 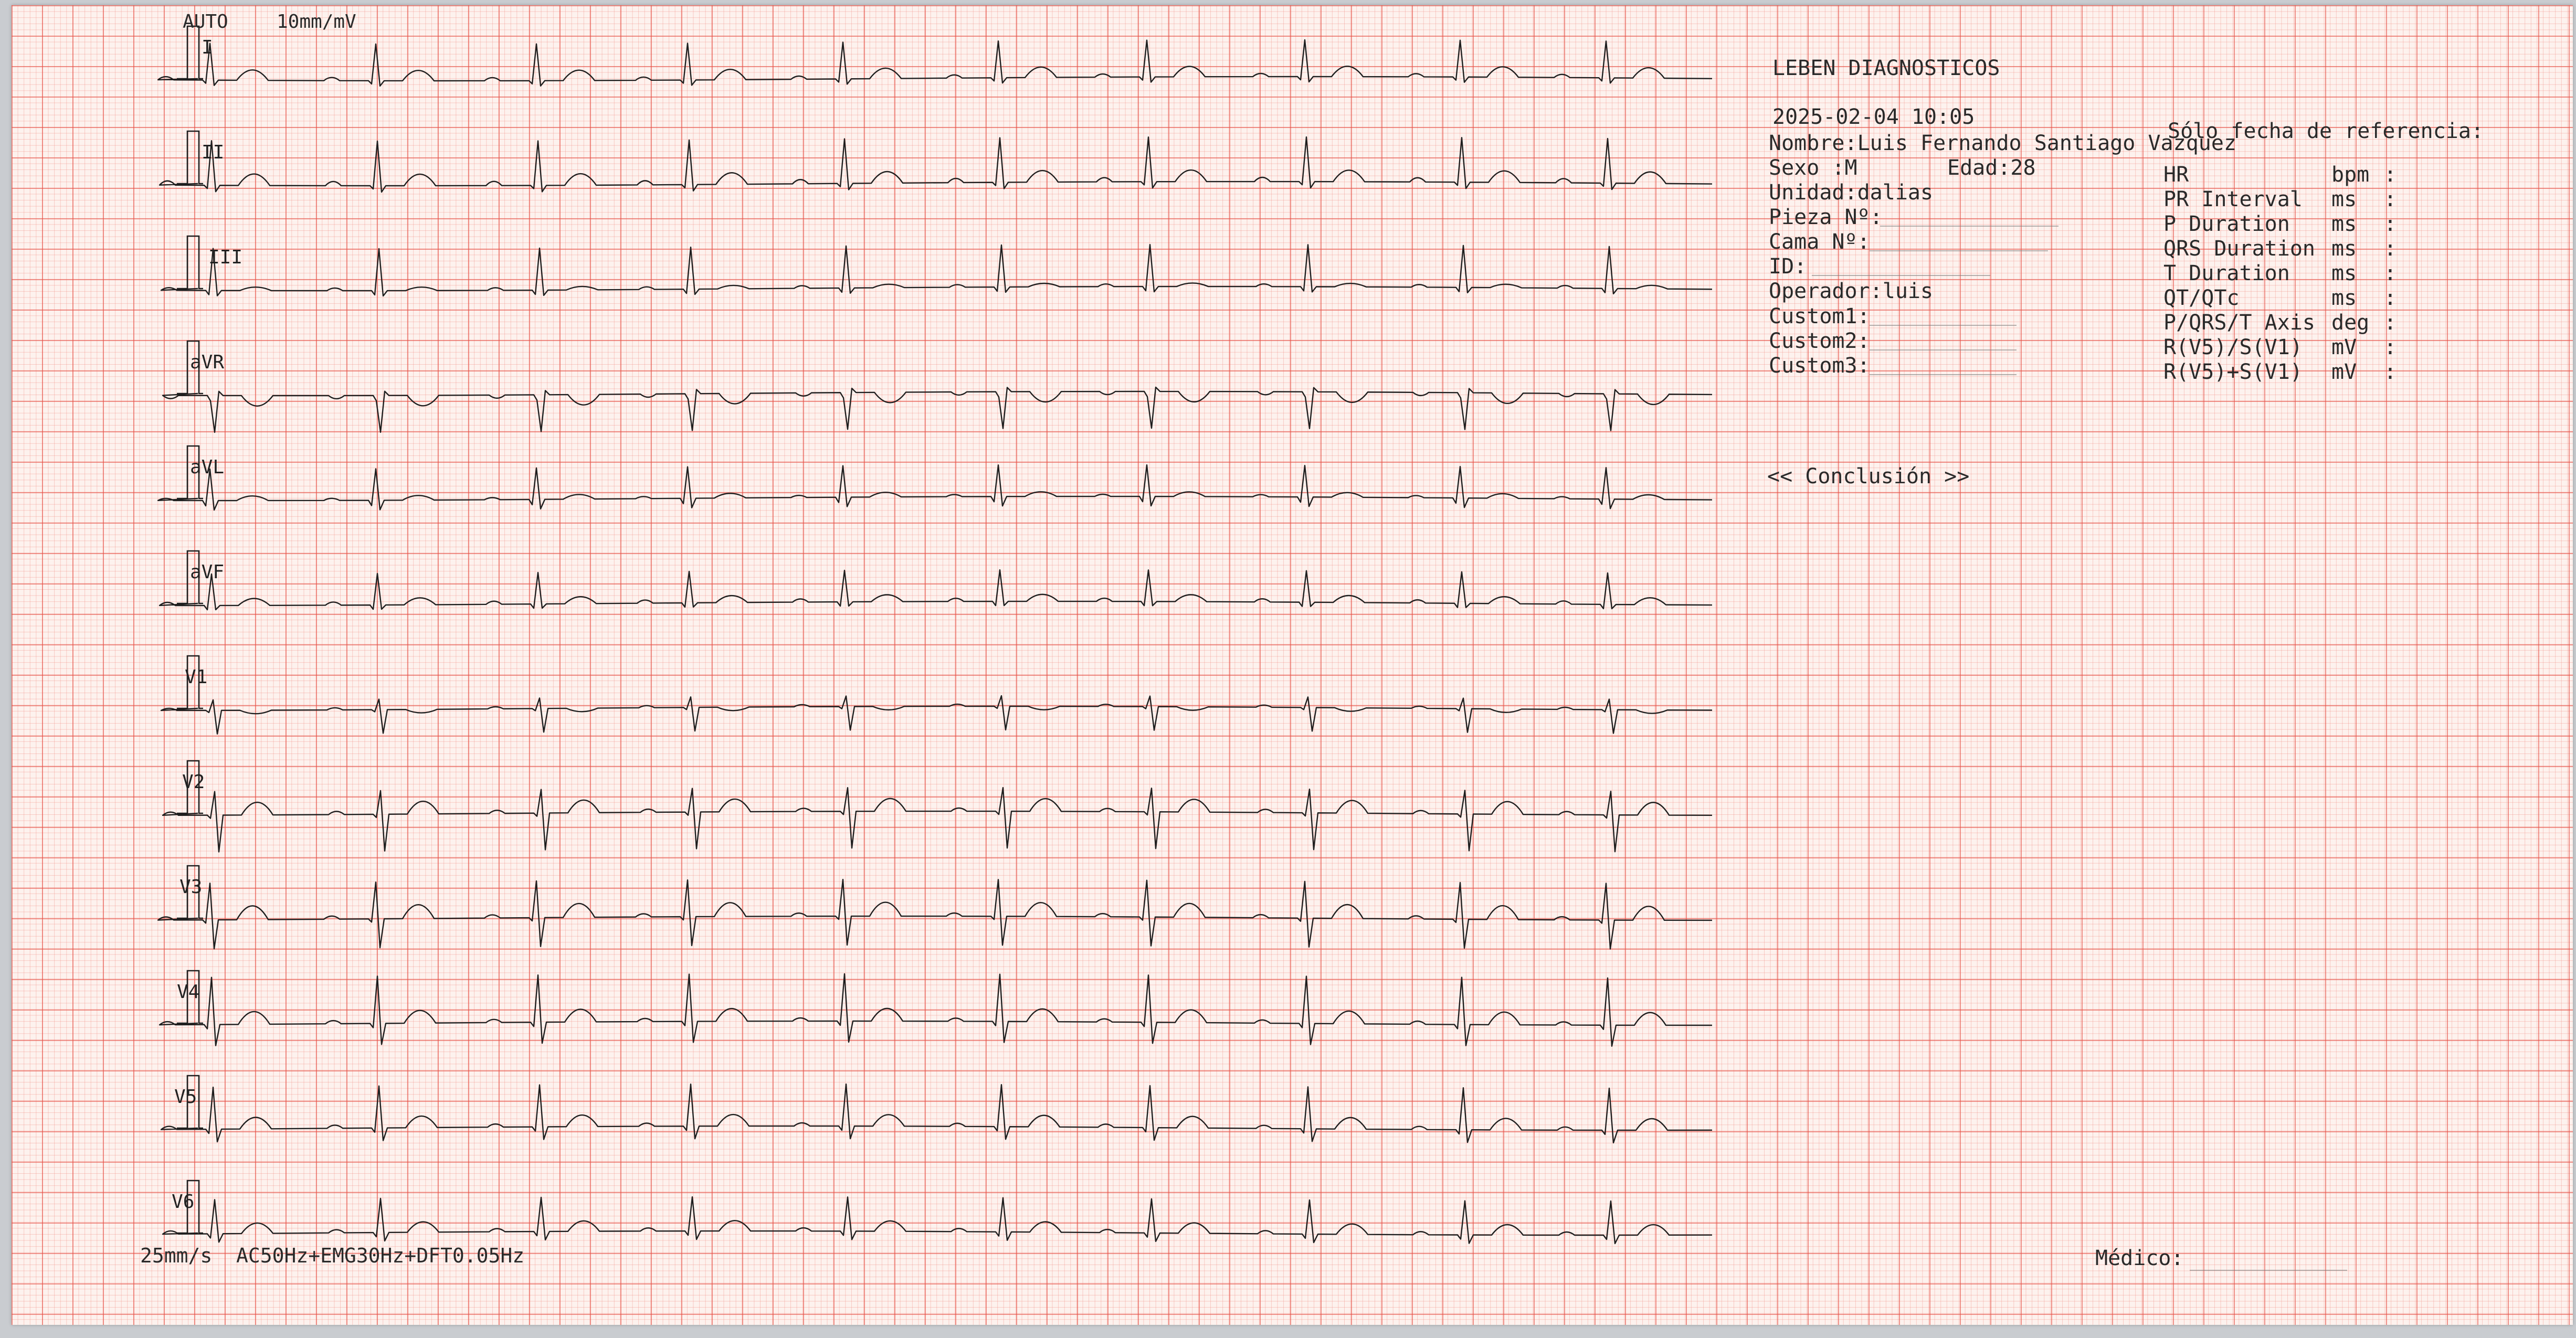 What do you see at coordinates (2201, 298) in the screenshot?
I see `measurement-label: QT/QTc` at bounding box center [2201, 298].